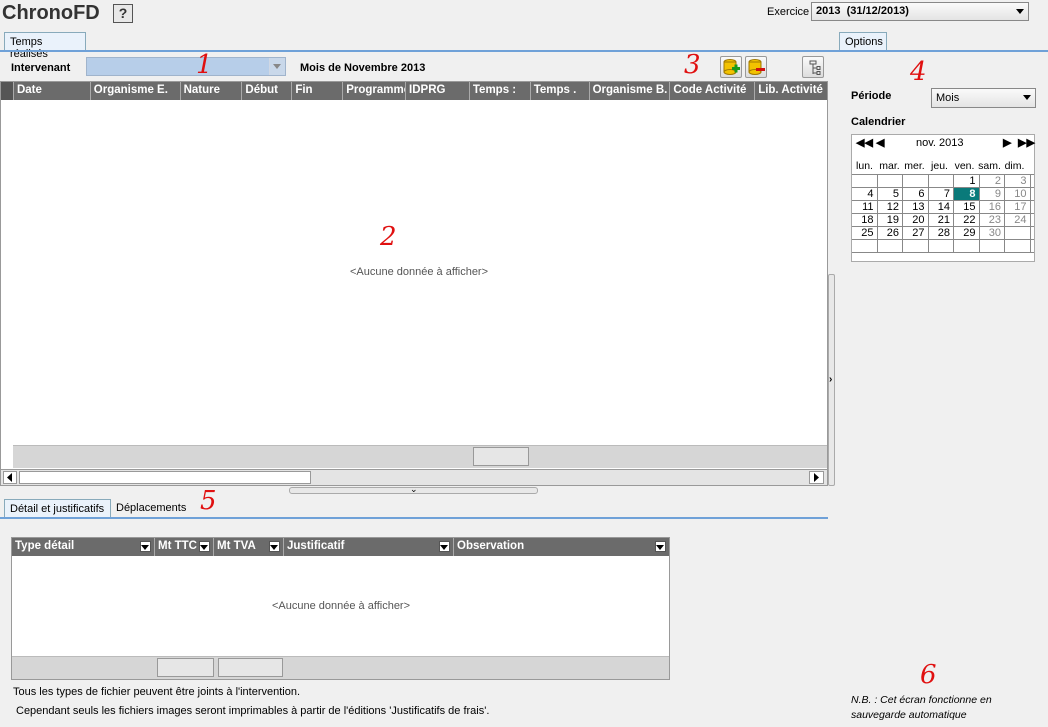  I want to click on column-header: Mt TTC, so click(184, 547).